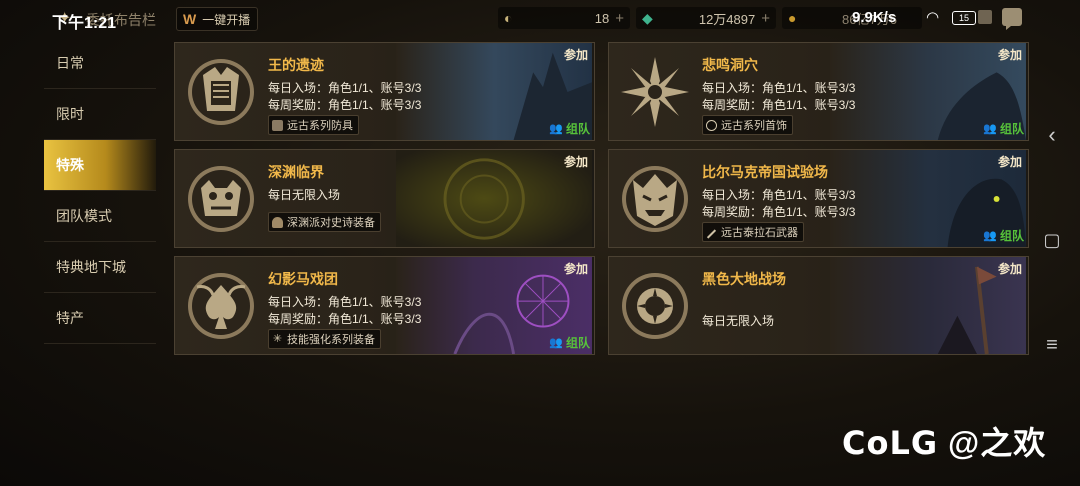 This screenshot has width=1080, height=486. I want to click on network-speed: 9.9K/s, so click(874, 17).